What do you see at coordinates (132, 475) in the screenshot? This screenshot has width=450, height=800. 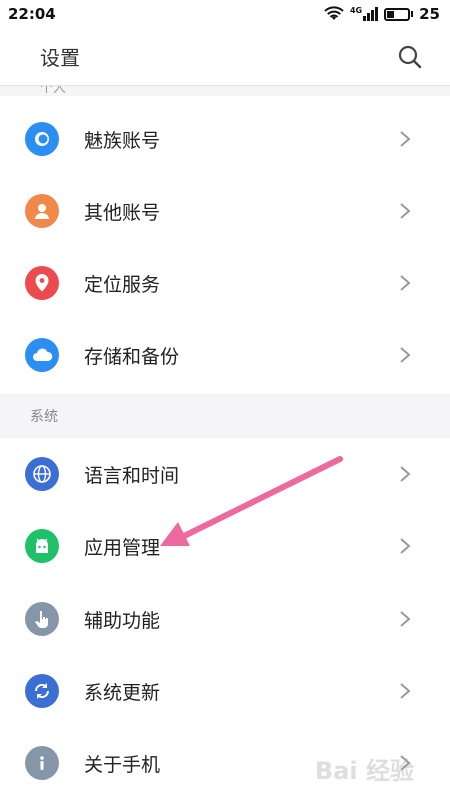 I see `settings-item-label: 语言和时间` at bounding box center [132, 475].